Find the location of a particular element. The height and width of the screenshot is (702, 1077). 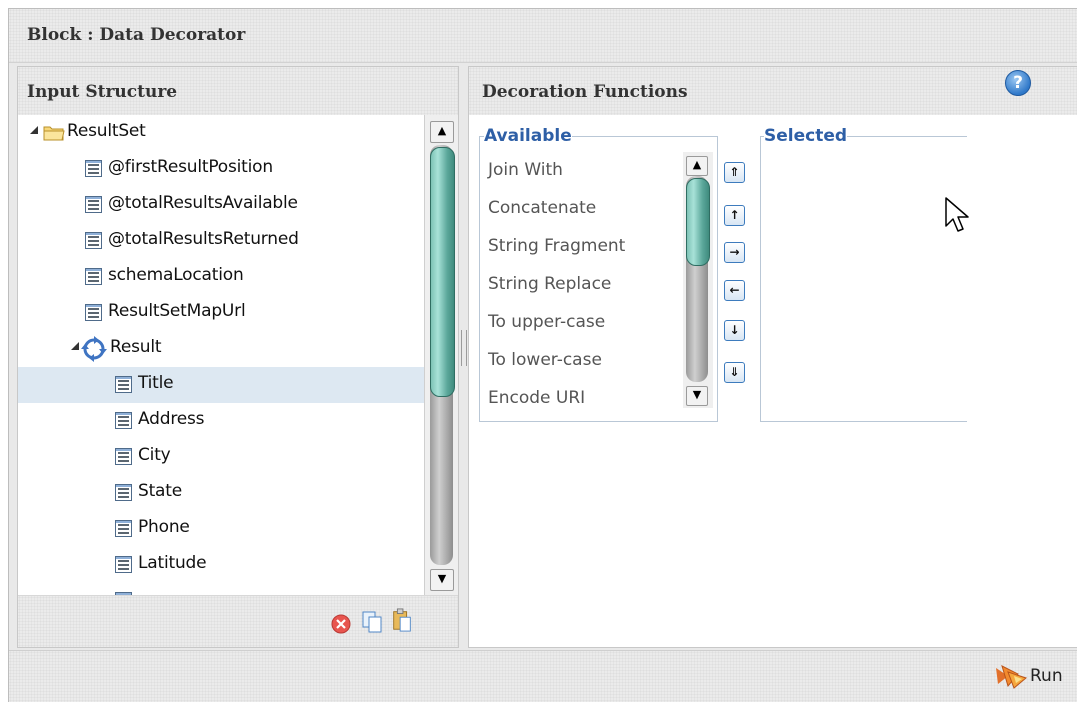

tree-node-result: Result is located at coordinates (221, 349).